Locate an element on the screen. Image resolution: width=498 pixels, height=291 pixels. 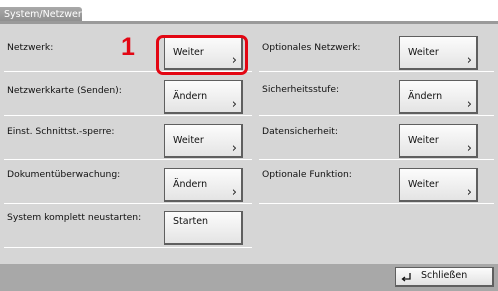
document-monitoring-change-button: Ändern › is located at coordinates (203, 185).